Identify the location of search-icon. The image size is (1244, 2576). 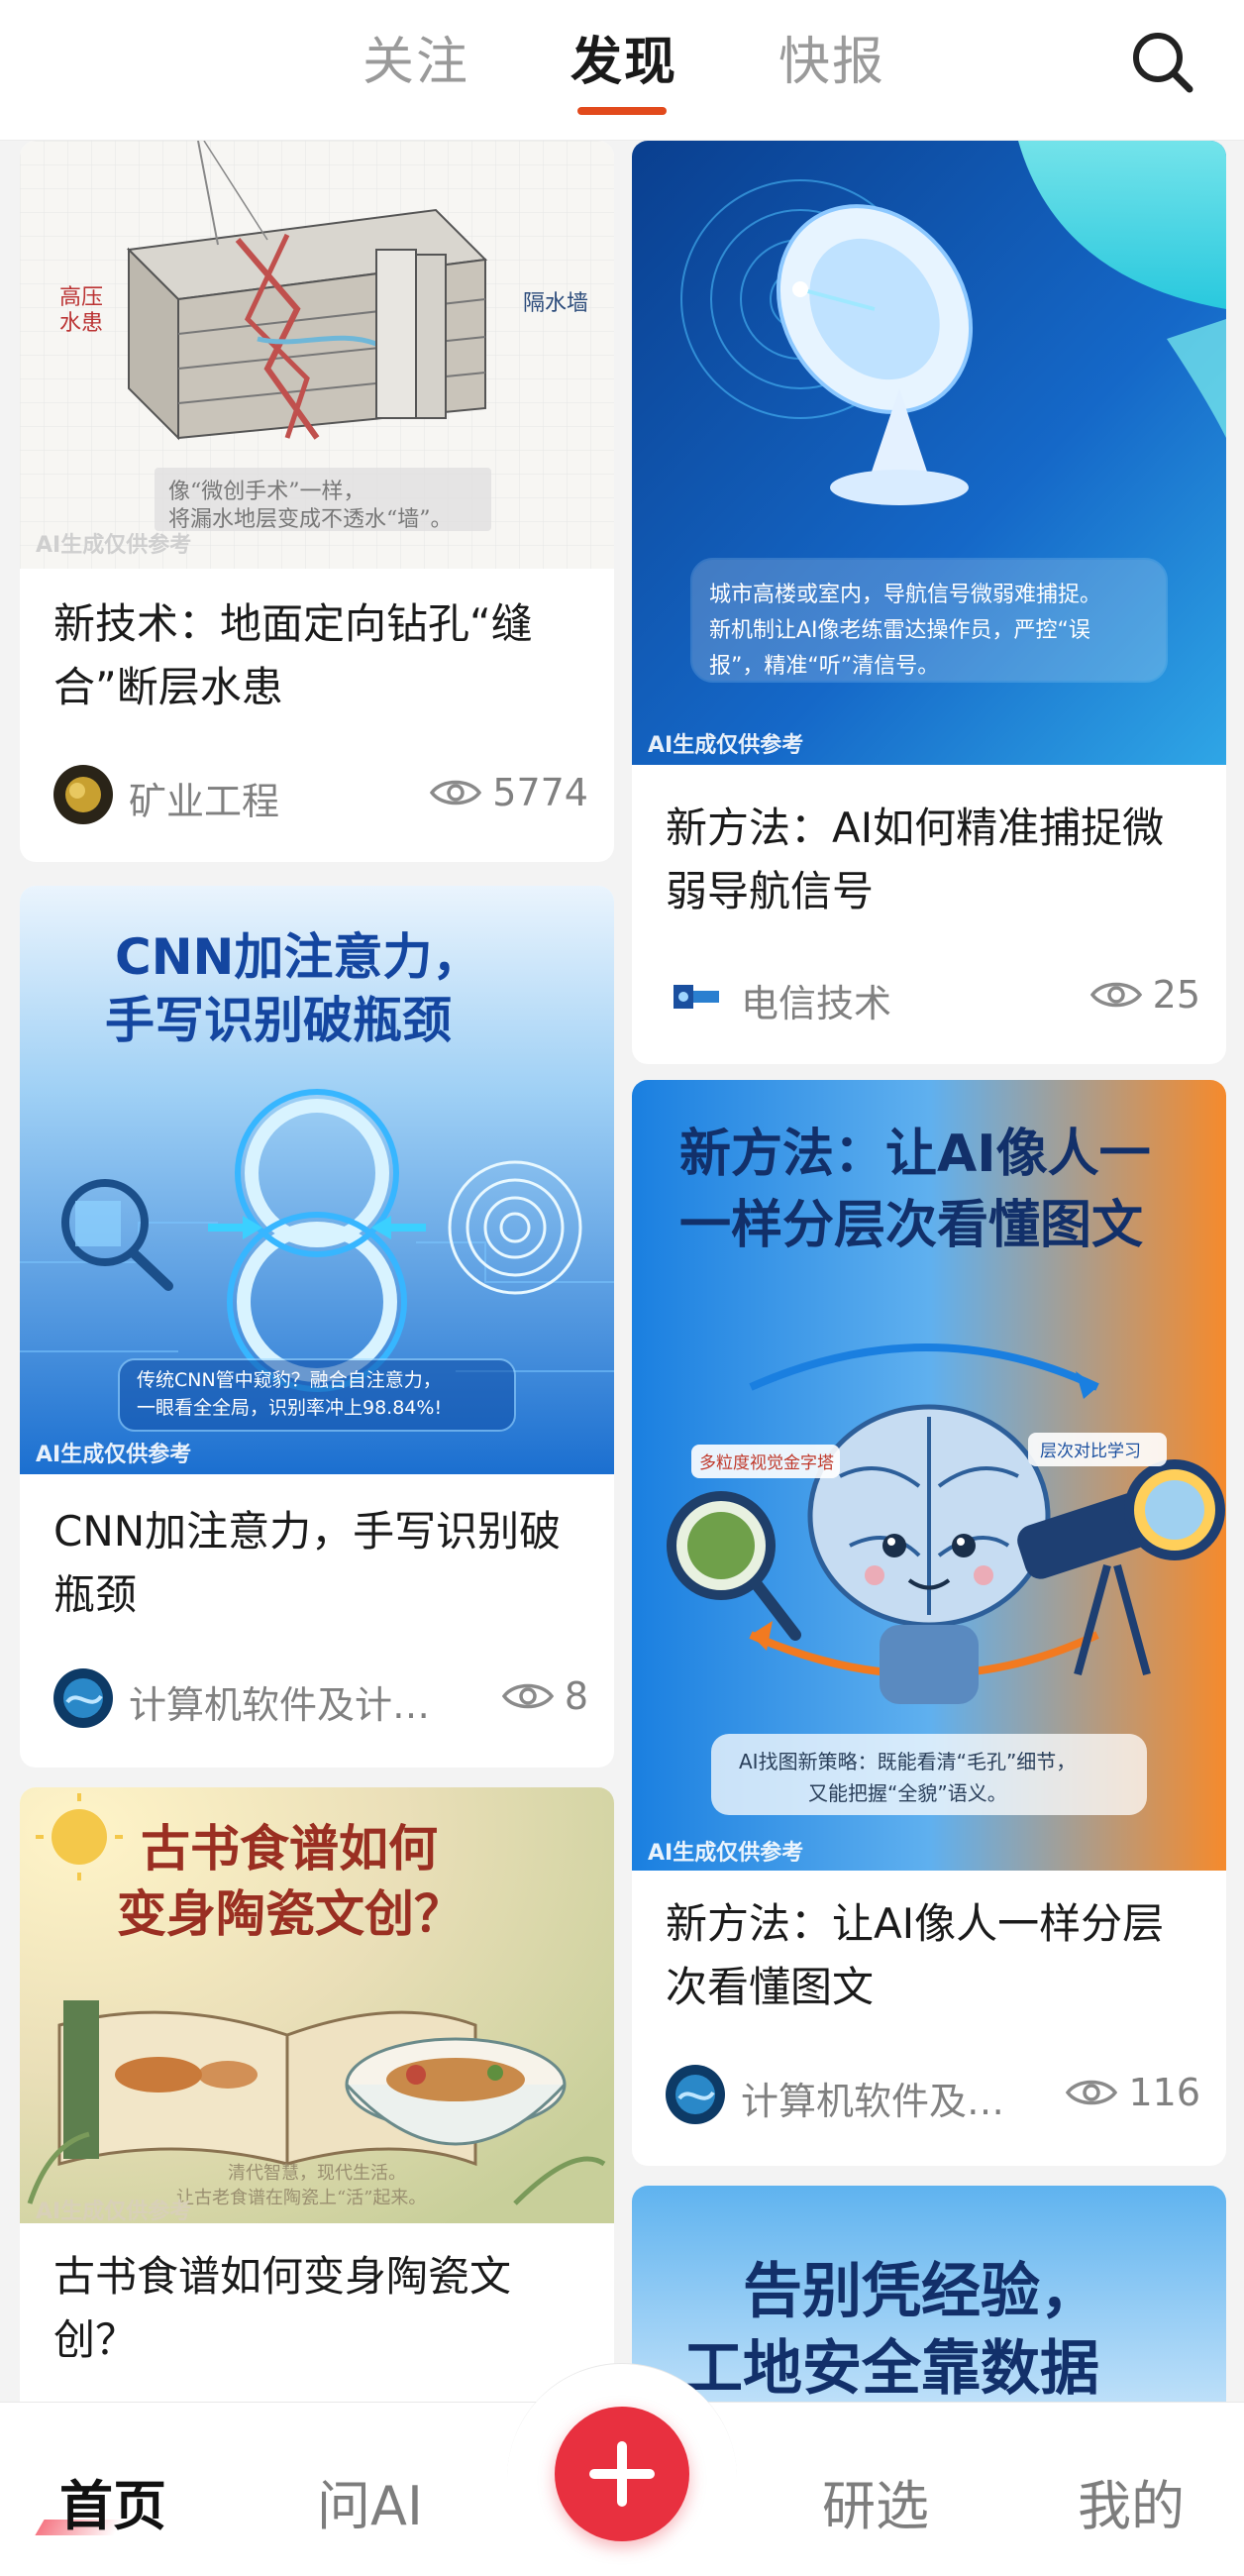
(1163, 63).